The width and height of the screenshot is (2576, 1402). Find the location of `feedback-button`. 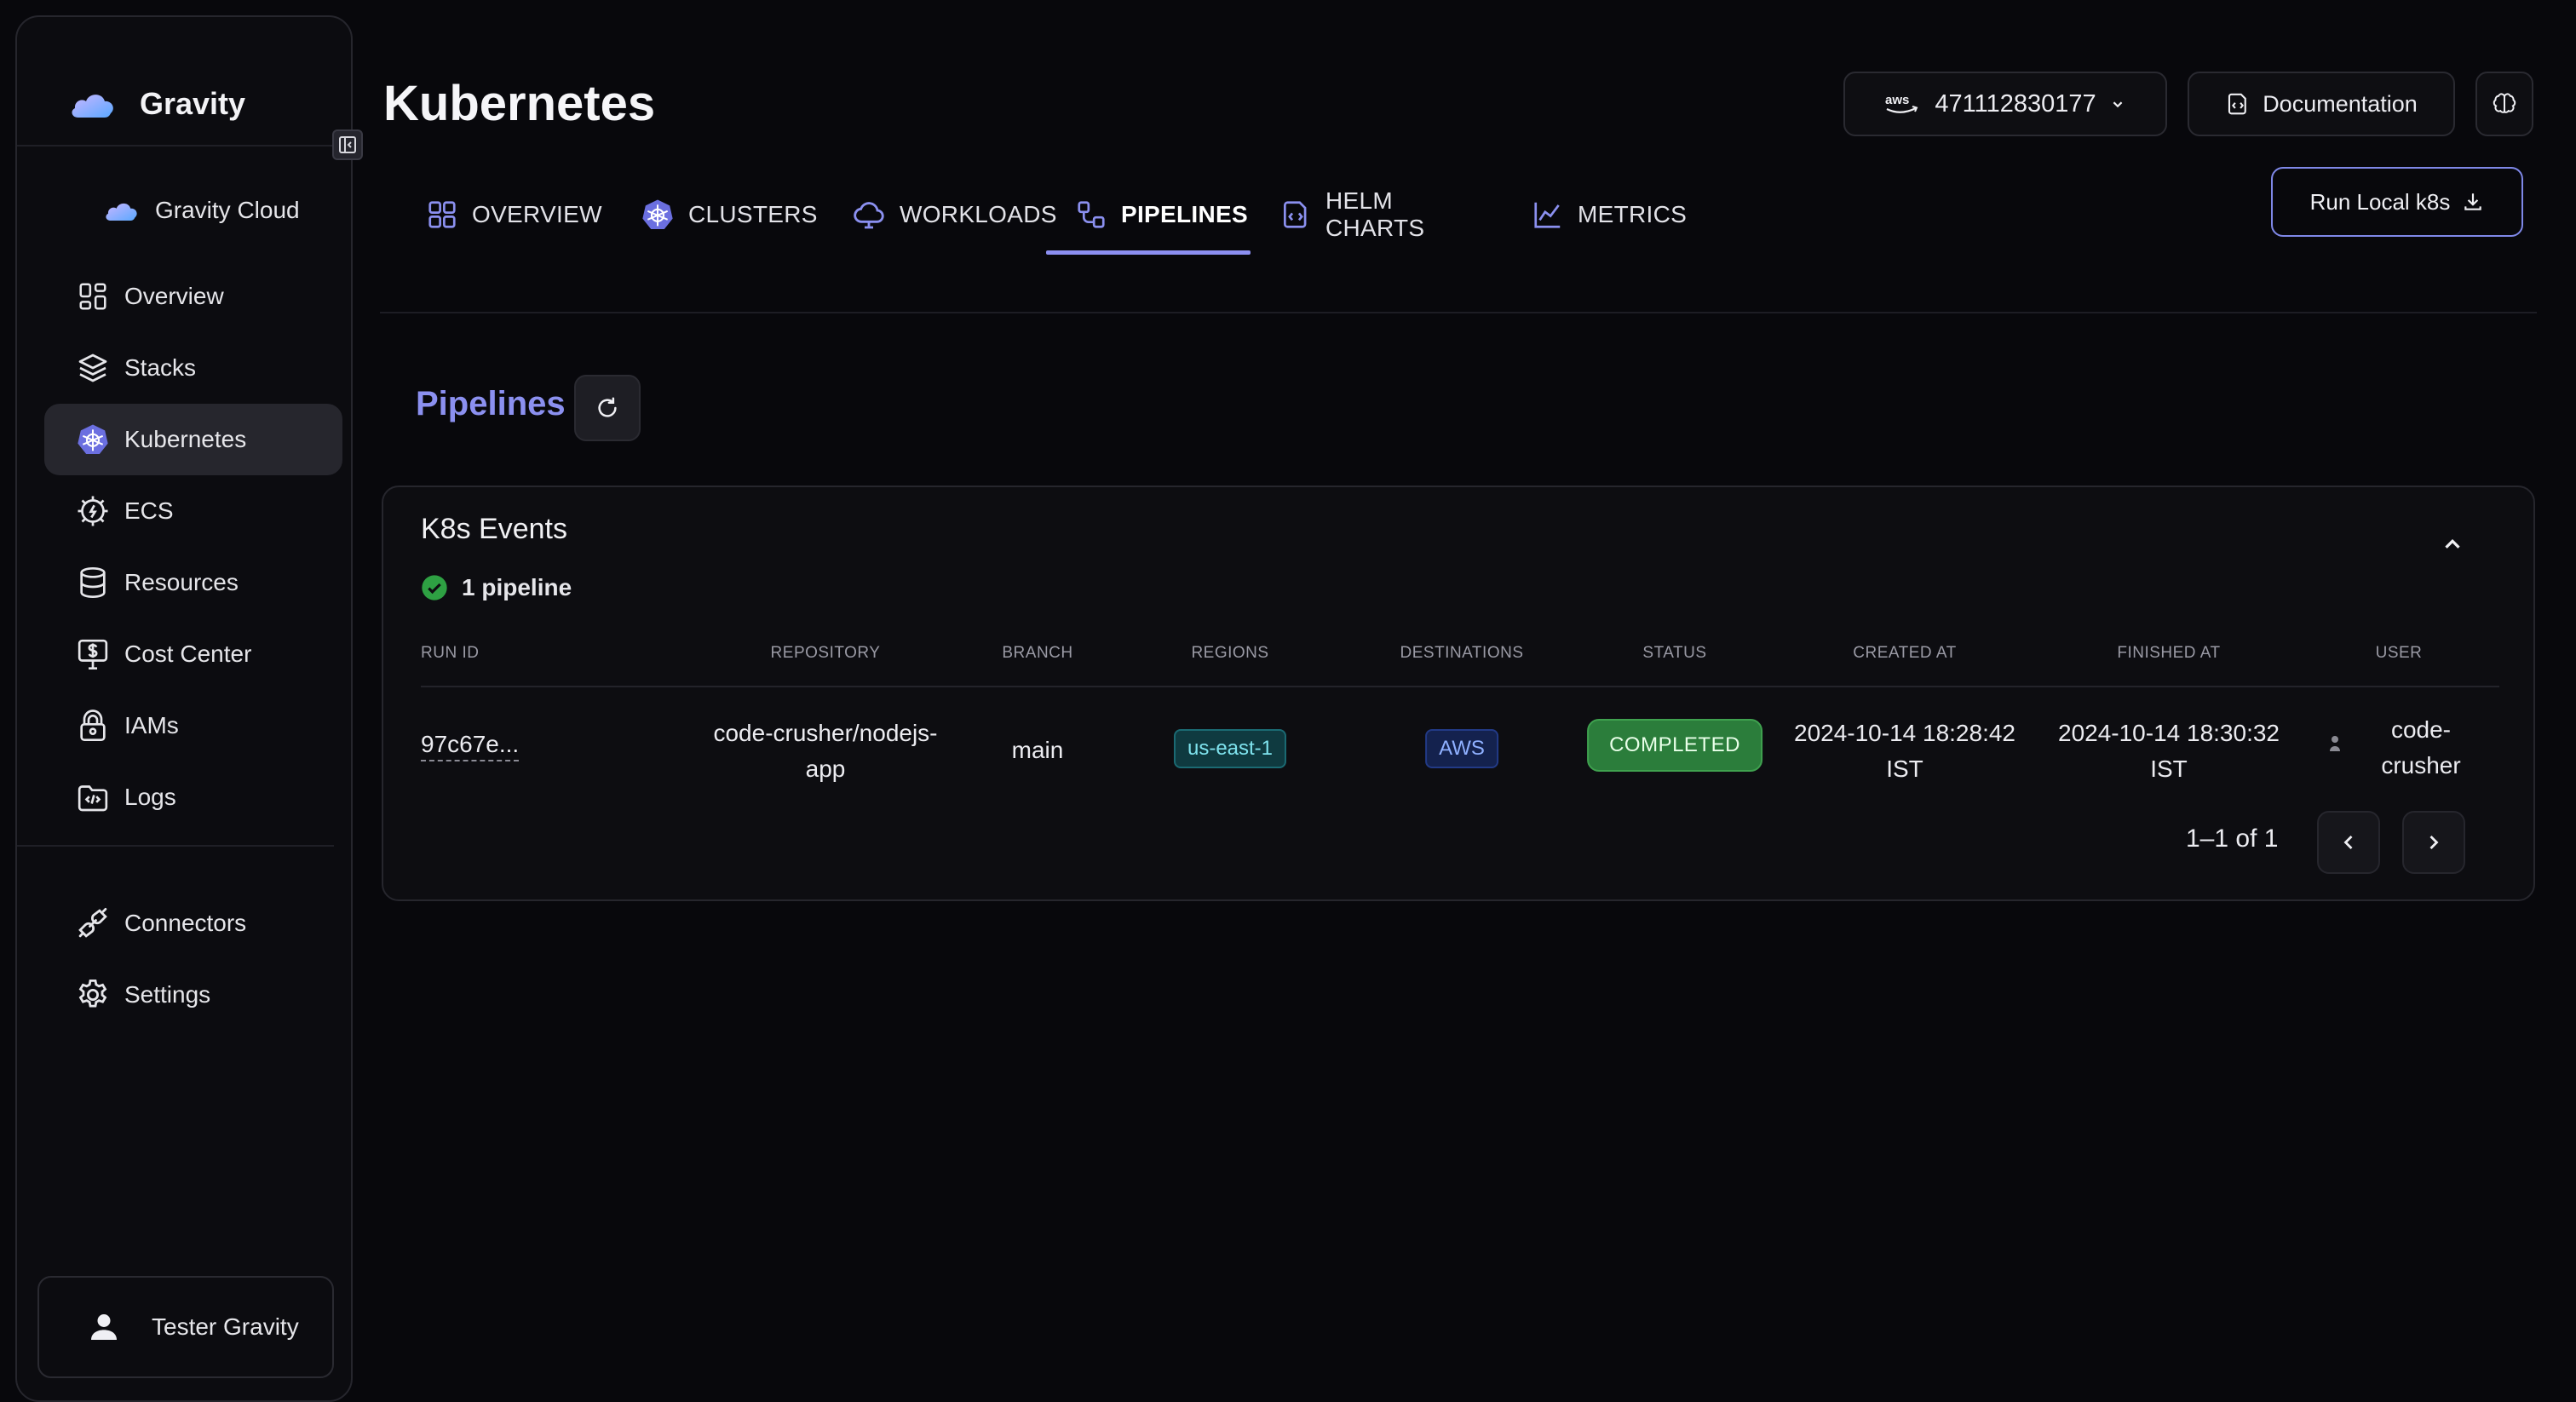

feedback-button is located at coordinates (2504, 104).